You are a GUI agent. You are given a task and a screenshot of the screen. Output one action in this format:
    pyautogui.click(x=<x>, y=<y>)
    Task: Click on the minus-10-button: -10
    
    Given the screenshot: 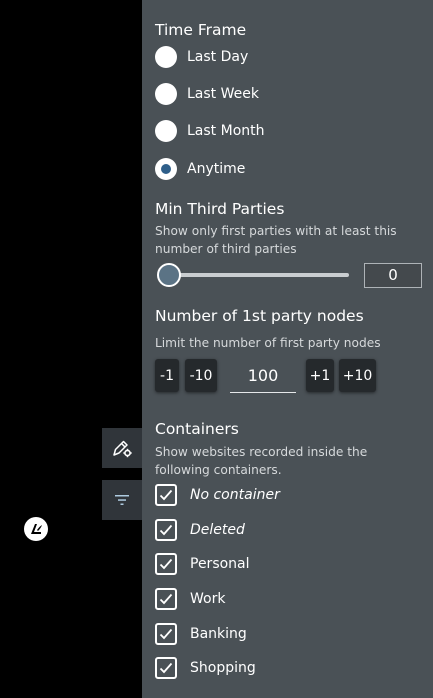 What is the action you would take?
    pyautogui.click(x=201, y=375)
    